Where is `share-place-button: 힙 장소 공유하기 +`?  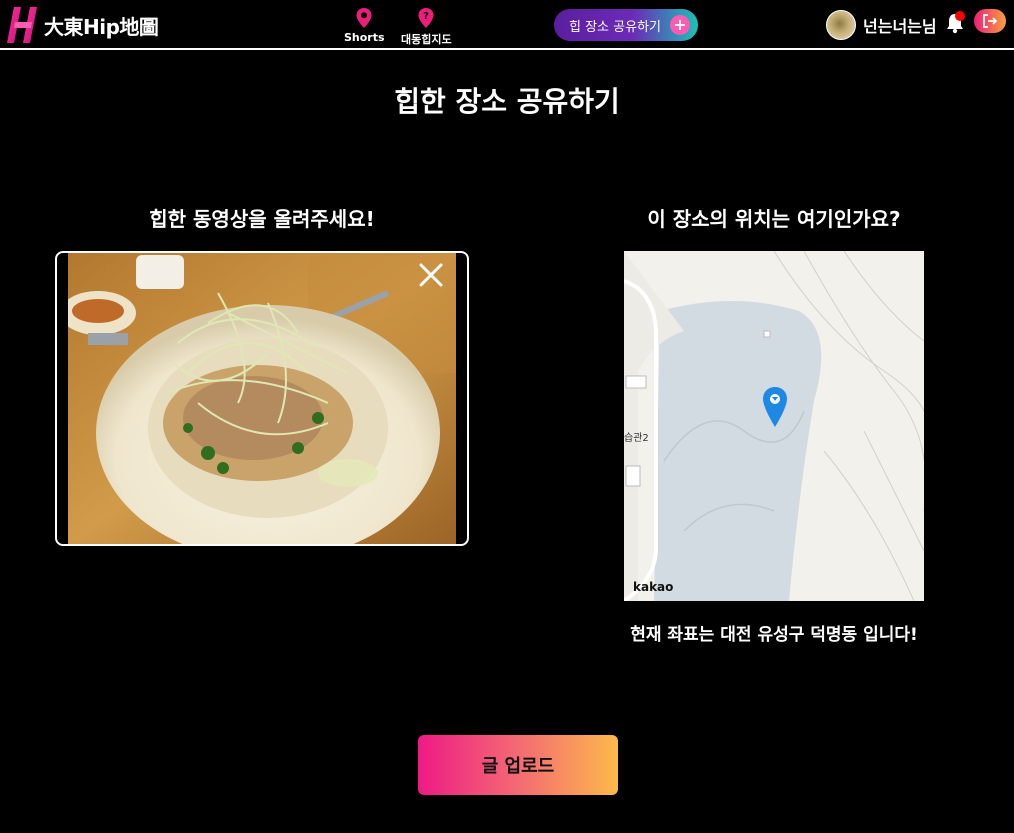 share-place-button: 힙 장소 공유하기 + is located at coordinates (626, 25).